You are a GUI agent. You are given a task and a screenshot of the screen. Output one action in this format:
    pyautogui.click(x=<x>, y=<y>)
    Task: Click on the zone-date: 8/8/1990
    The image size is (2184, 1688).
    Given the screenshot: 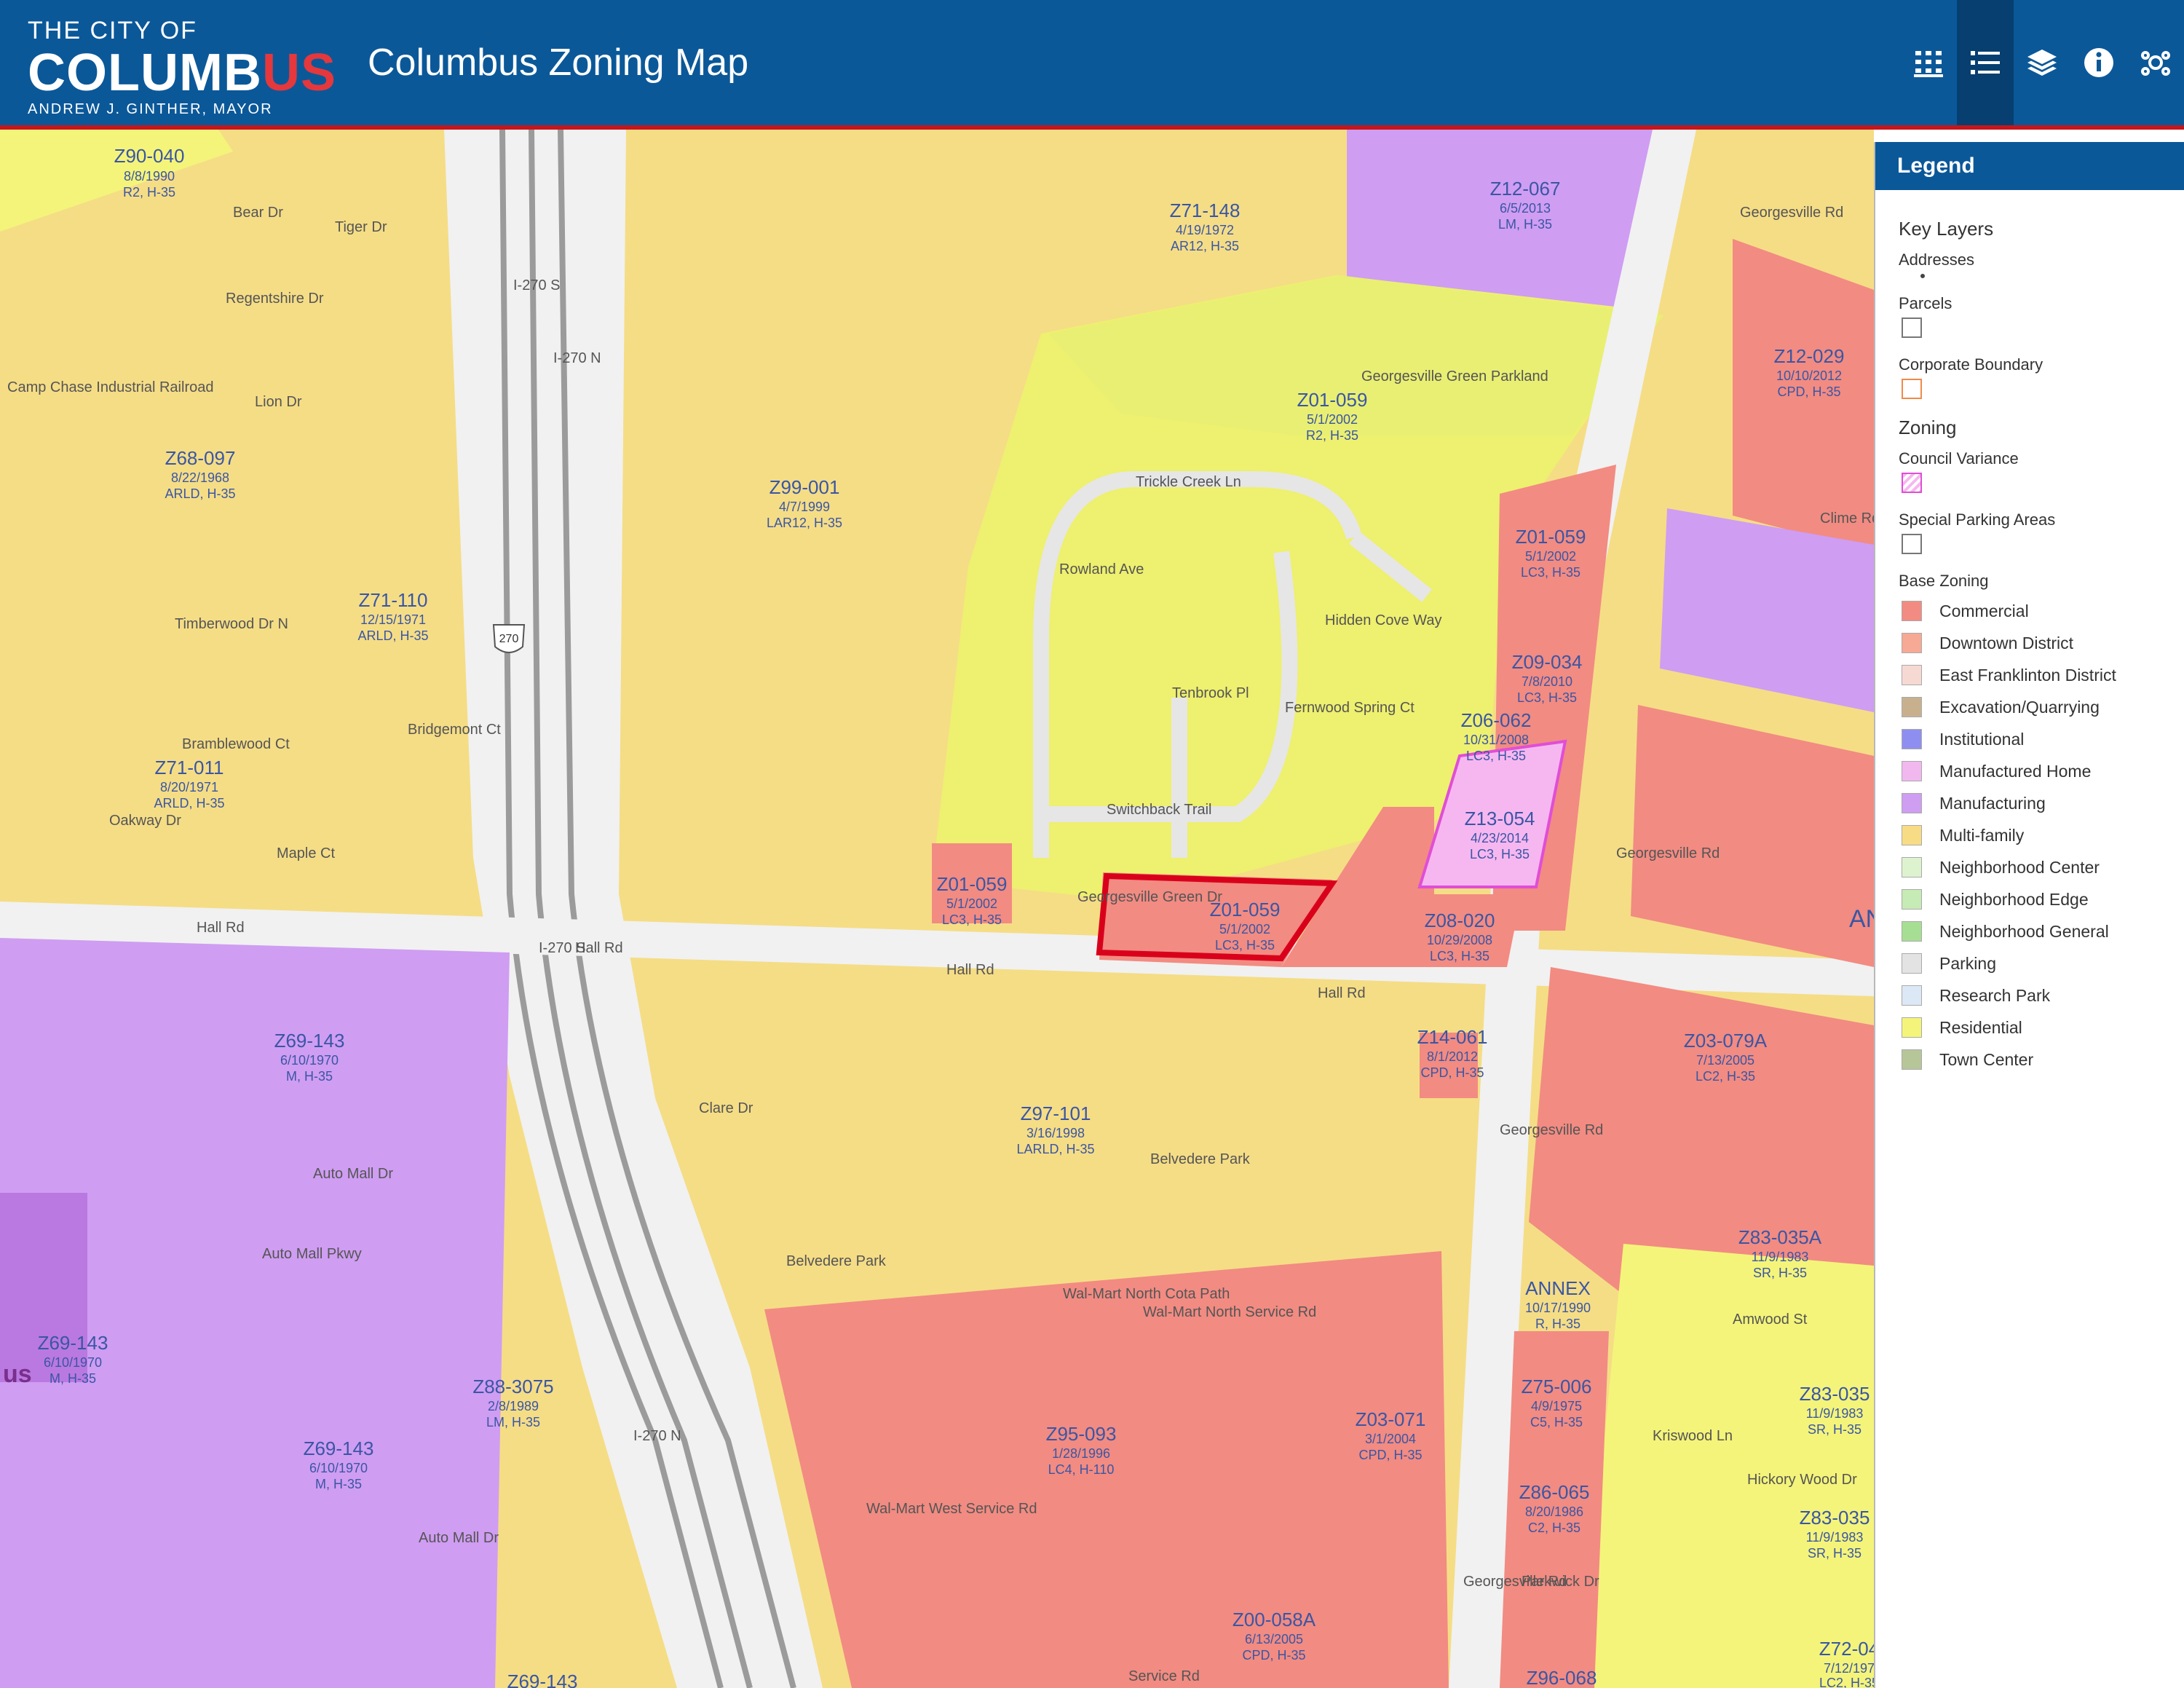 What is the action you would take?
    pyautogui.click(x=149, y=176)
    